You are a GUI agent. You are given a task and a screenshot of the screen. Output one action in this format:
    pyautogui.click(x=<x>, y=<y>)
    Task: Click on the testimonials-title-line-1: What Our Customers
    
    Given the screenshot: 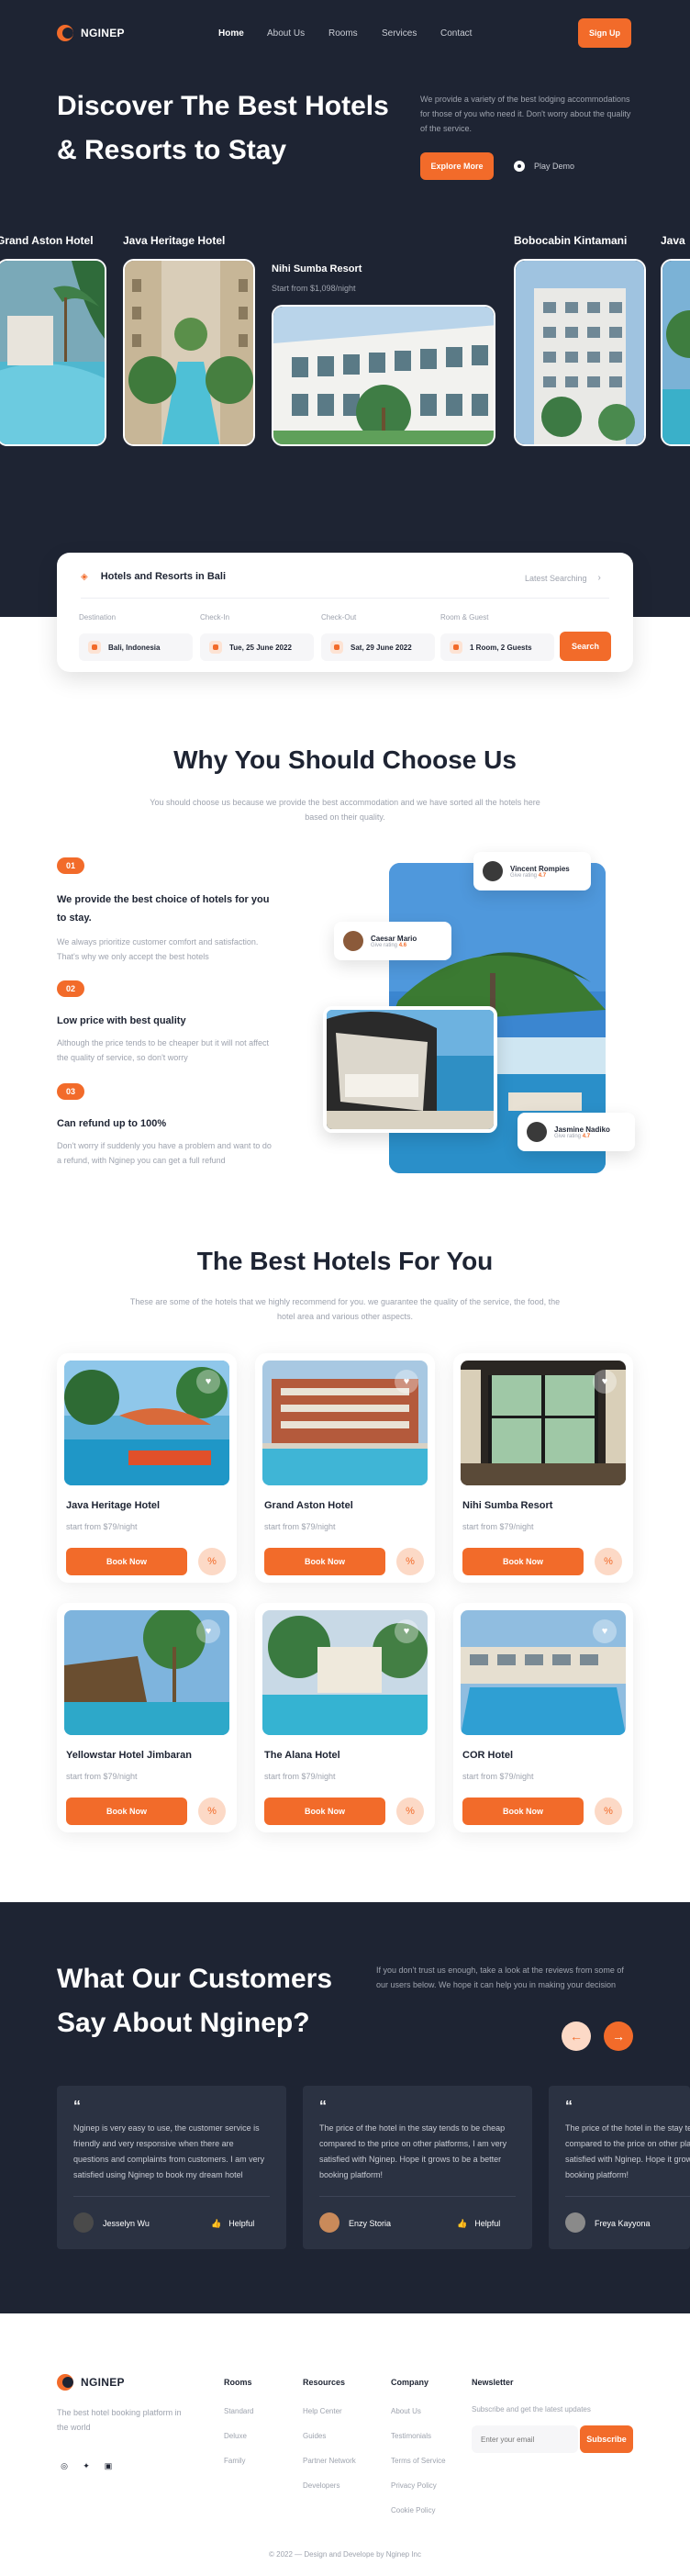 What is the action you would take?
    pyautogui.click(x=195, y=1979)
    